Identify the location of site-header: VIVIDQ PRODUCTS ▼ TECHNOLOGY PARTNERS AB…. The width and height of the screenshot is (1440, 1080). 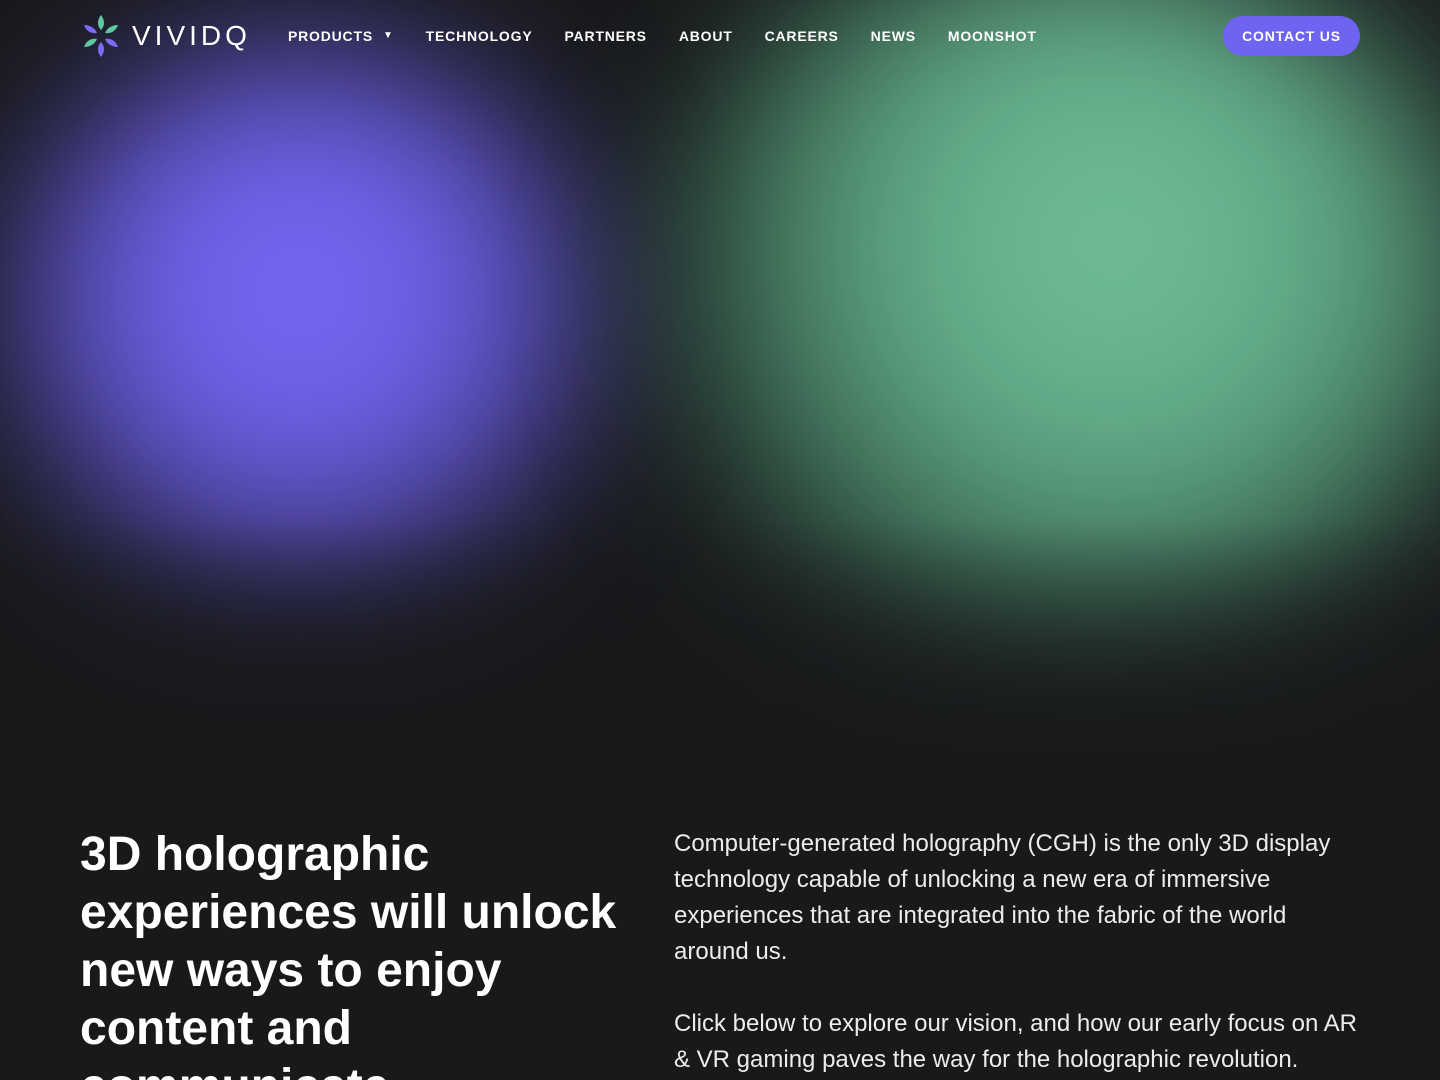
(720, 36).